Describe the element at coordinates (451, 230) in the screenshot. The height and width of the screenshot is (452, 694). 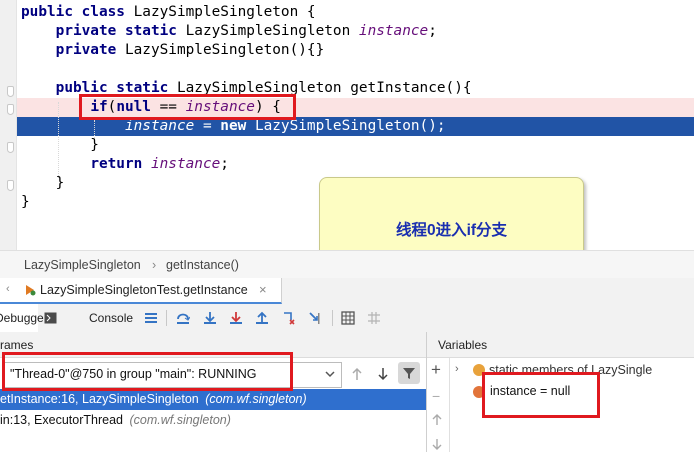
I see `annotation-note-text: 线程0进入if分支` at that location.